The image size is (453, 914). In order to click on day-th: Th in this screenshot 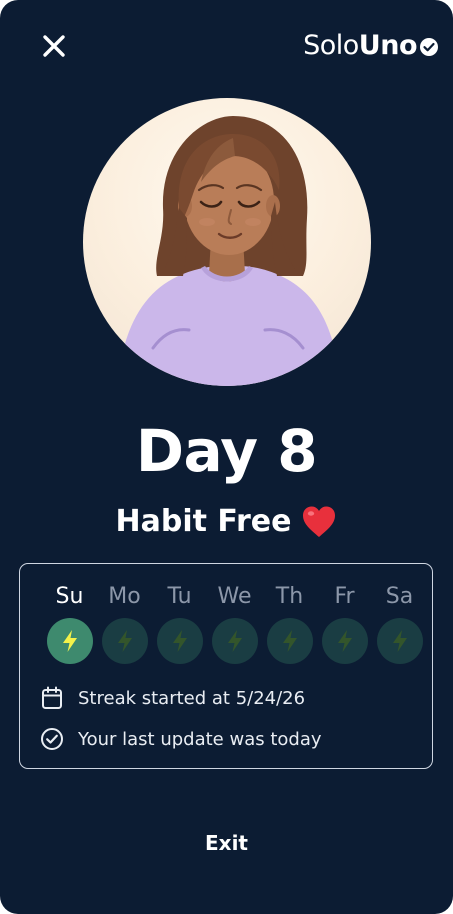, I will do `click(289, 623)`.